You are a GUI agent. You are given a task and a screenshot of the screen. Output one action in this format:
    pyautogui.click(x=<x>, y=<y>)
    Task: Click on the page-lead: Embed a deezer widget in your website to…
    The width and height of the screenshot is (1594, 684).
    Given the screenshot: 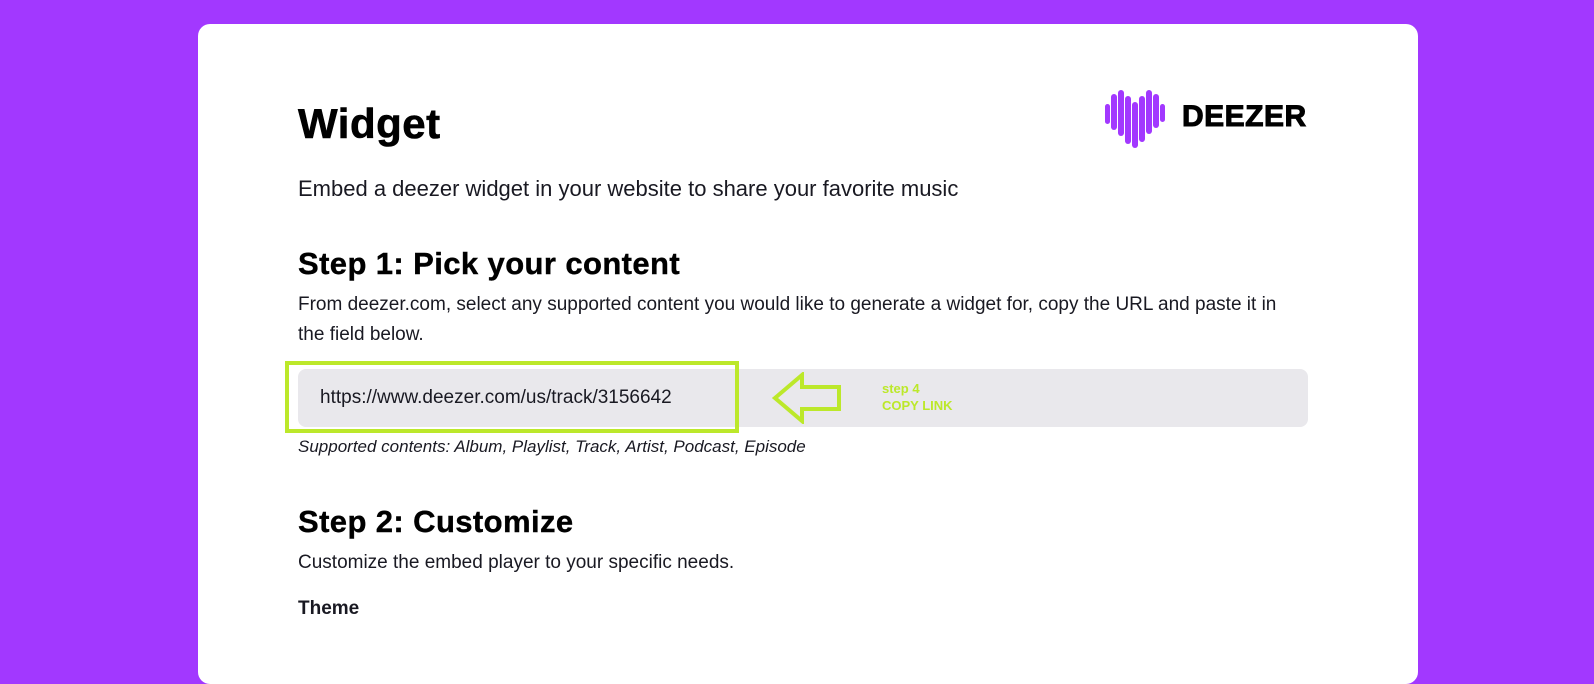 What is the action you would take?
    pyautogui.click(x=628, y=188)
    